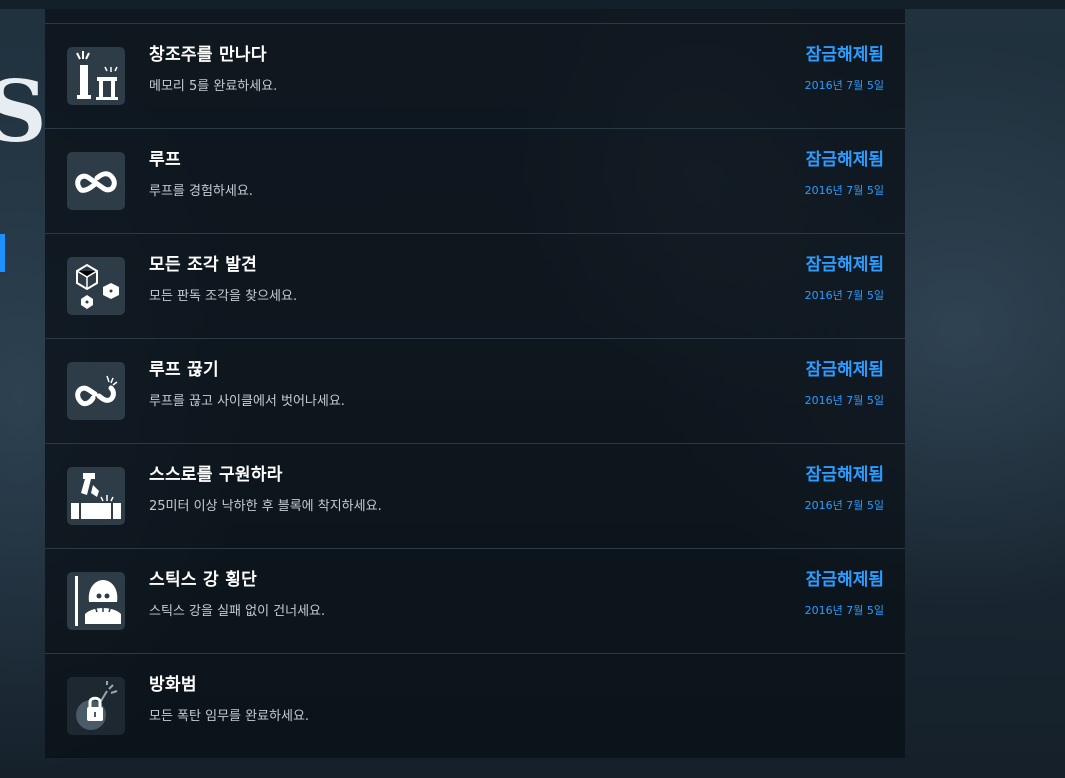 Image resolution: width=1065 pixels, height=778 pixels. I want to click on achievement-title: 스스로를 구원하라, so click(216, 475).